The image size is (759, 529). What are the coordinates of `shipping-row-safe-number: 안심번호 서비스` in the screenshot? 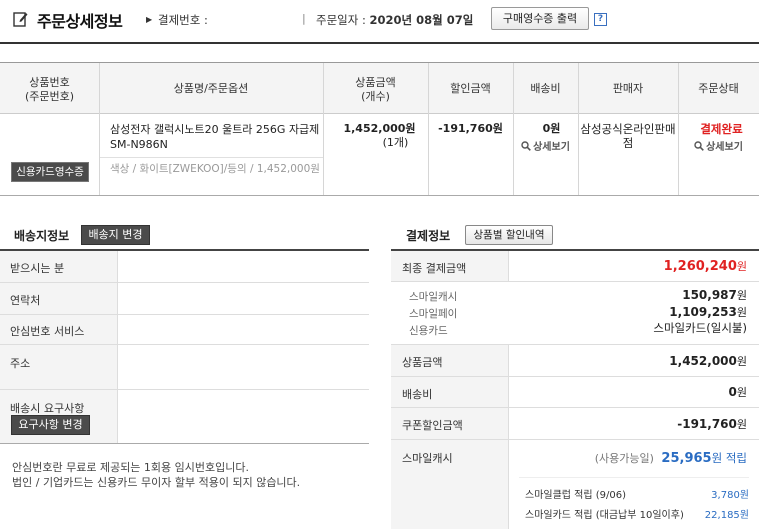 It's located at (184, 330).